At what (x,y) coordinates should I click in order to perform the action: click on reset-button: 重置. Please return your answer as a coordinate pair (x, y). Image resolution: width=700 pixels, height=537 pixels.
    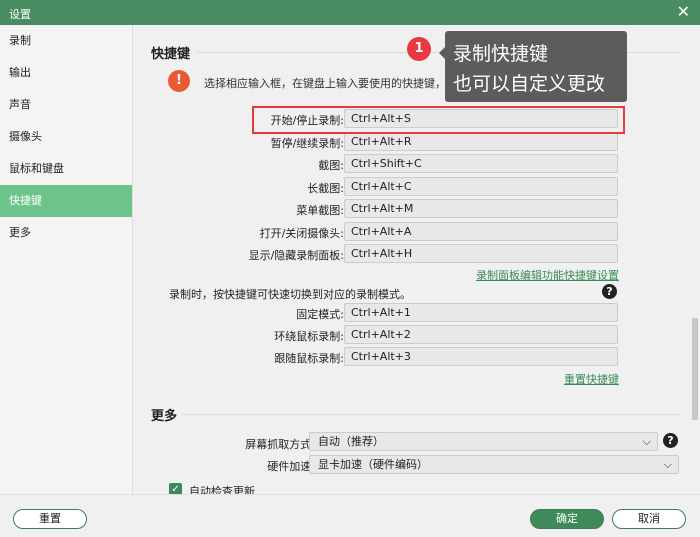
    Looking at the image, I should click on (50, 519).